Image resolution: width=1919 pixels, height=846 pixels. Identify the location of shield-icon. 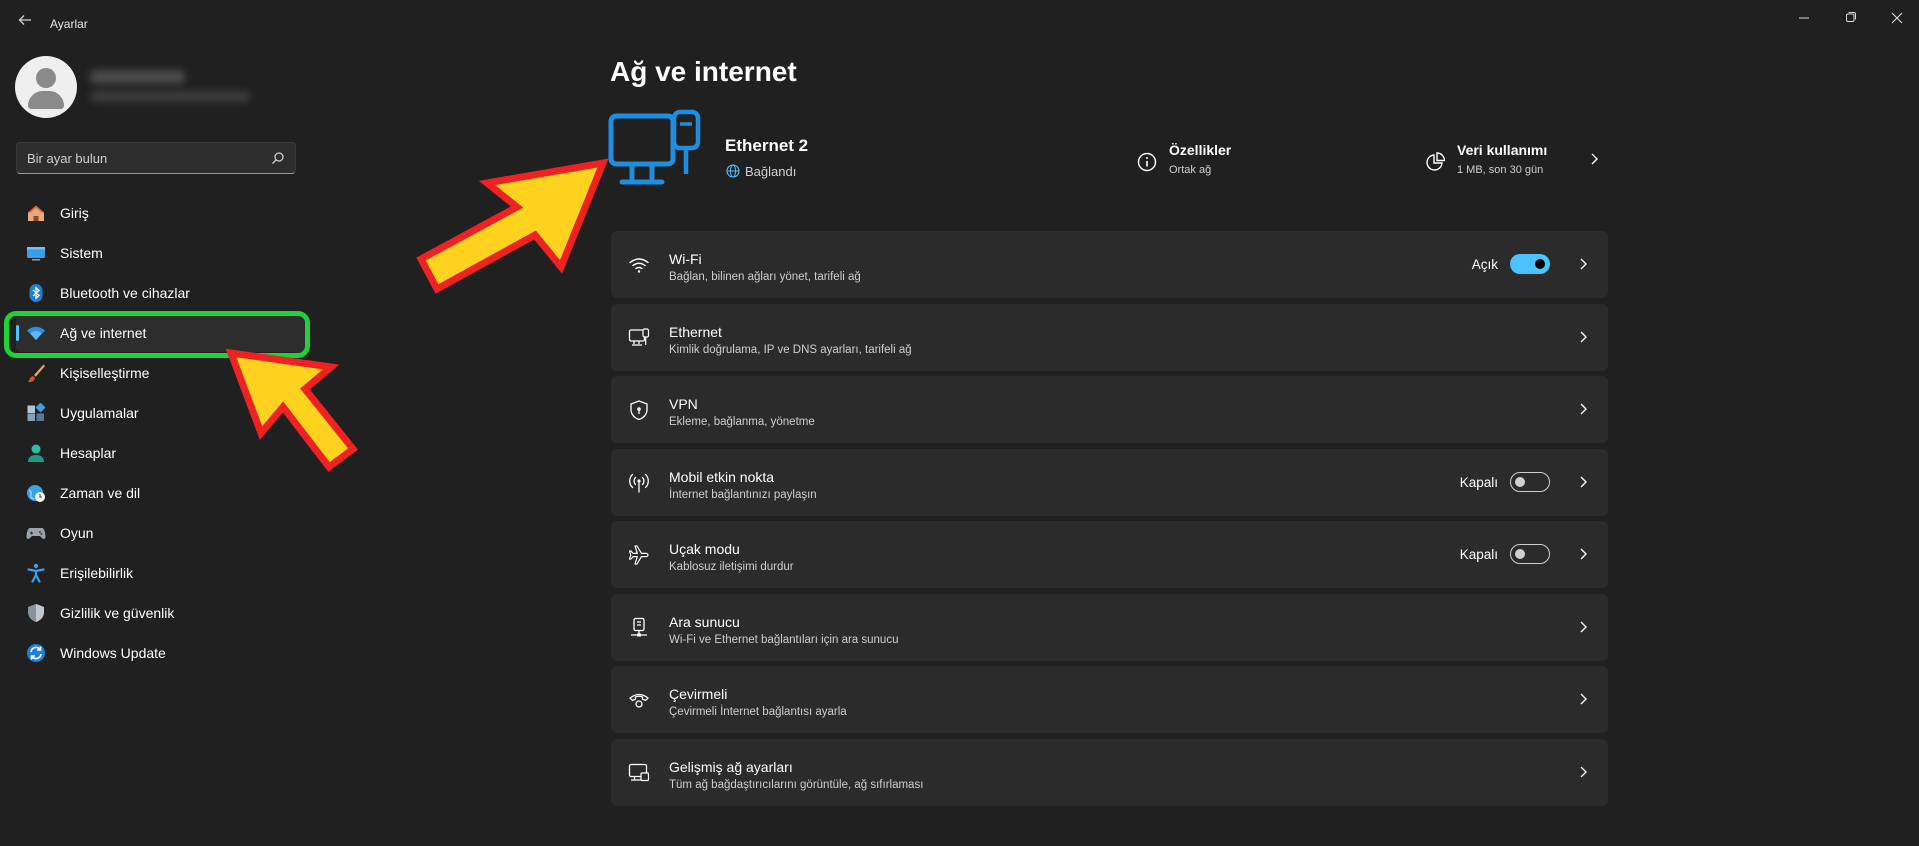
(36, 613).